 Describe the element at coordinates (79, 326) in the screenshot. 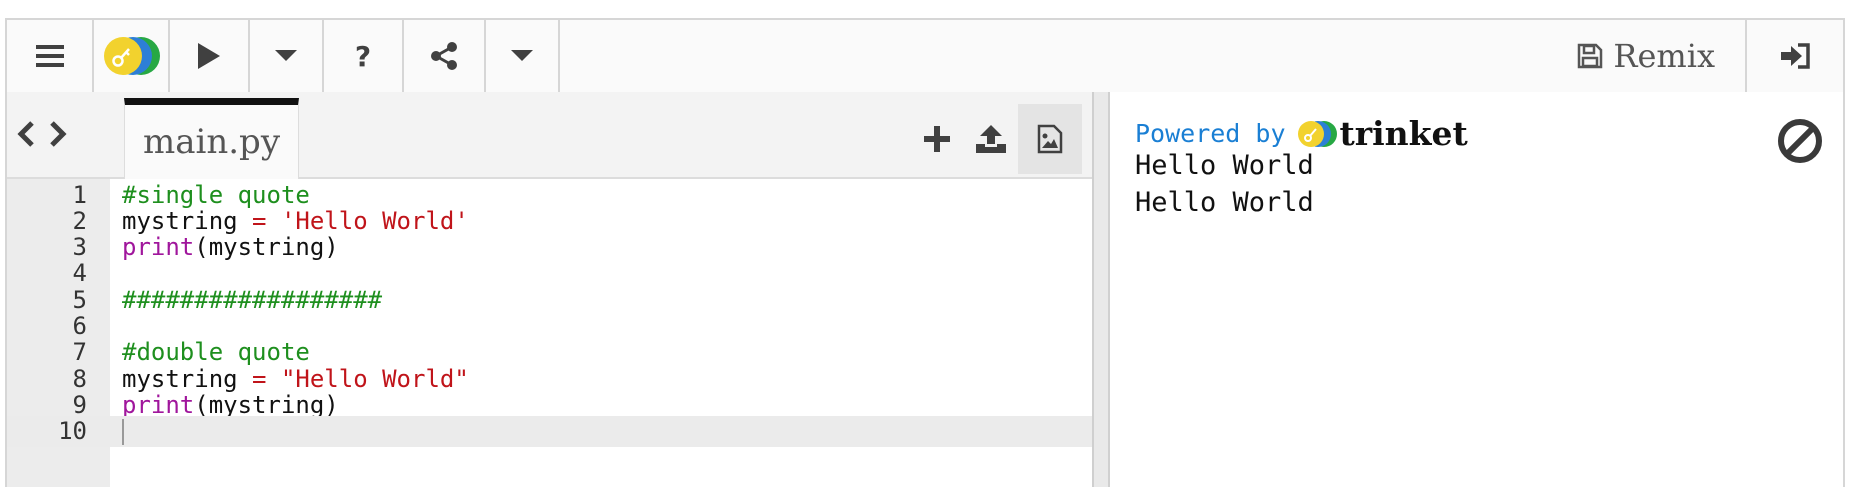

I see `line-number: 6` at that location.